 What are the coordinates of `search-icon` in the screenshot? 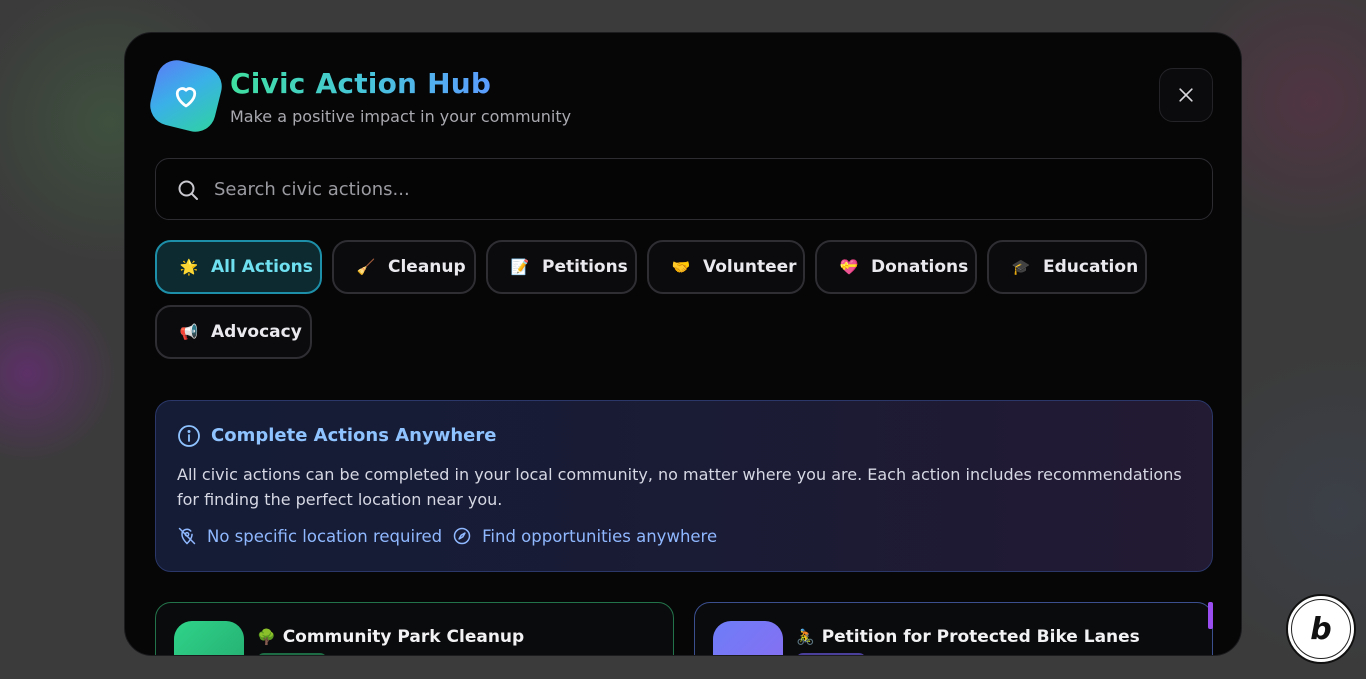 It's located at (188, 190).